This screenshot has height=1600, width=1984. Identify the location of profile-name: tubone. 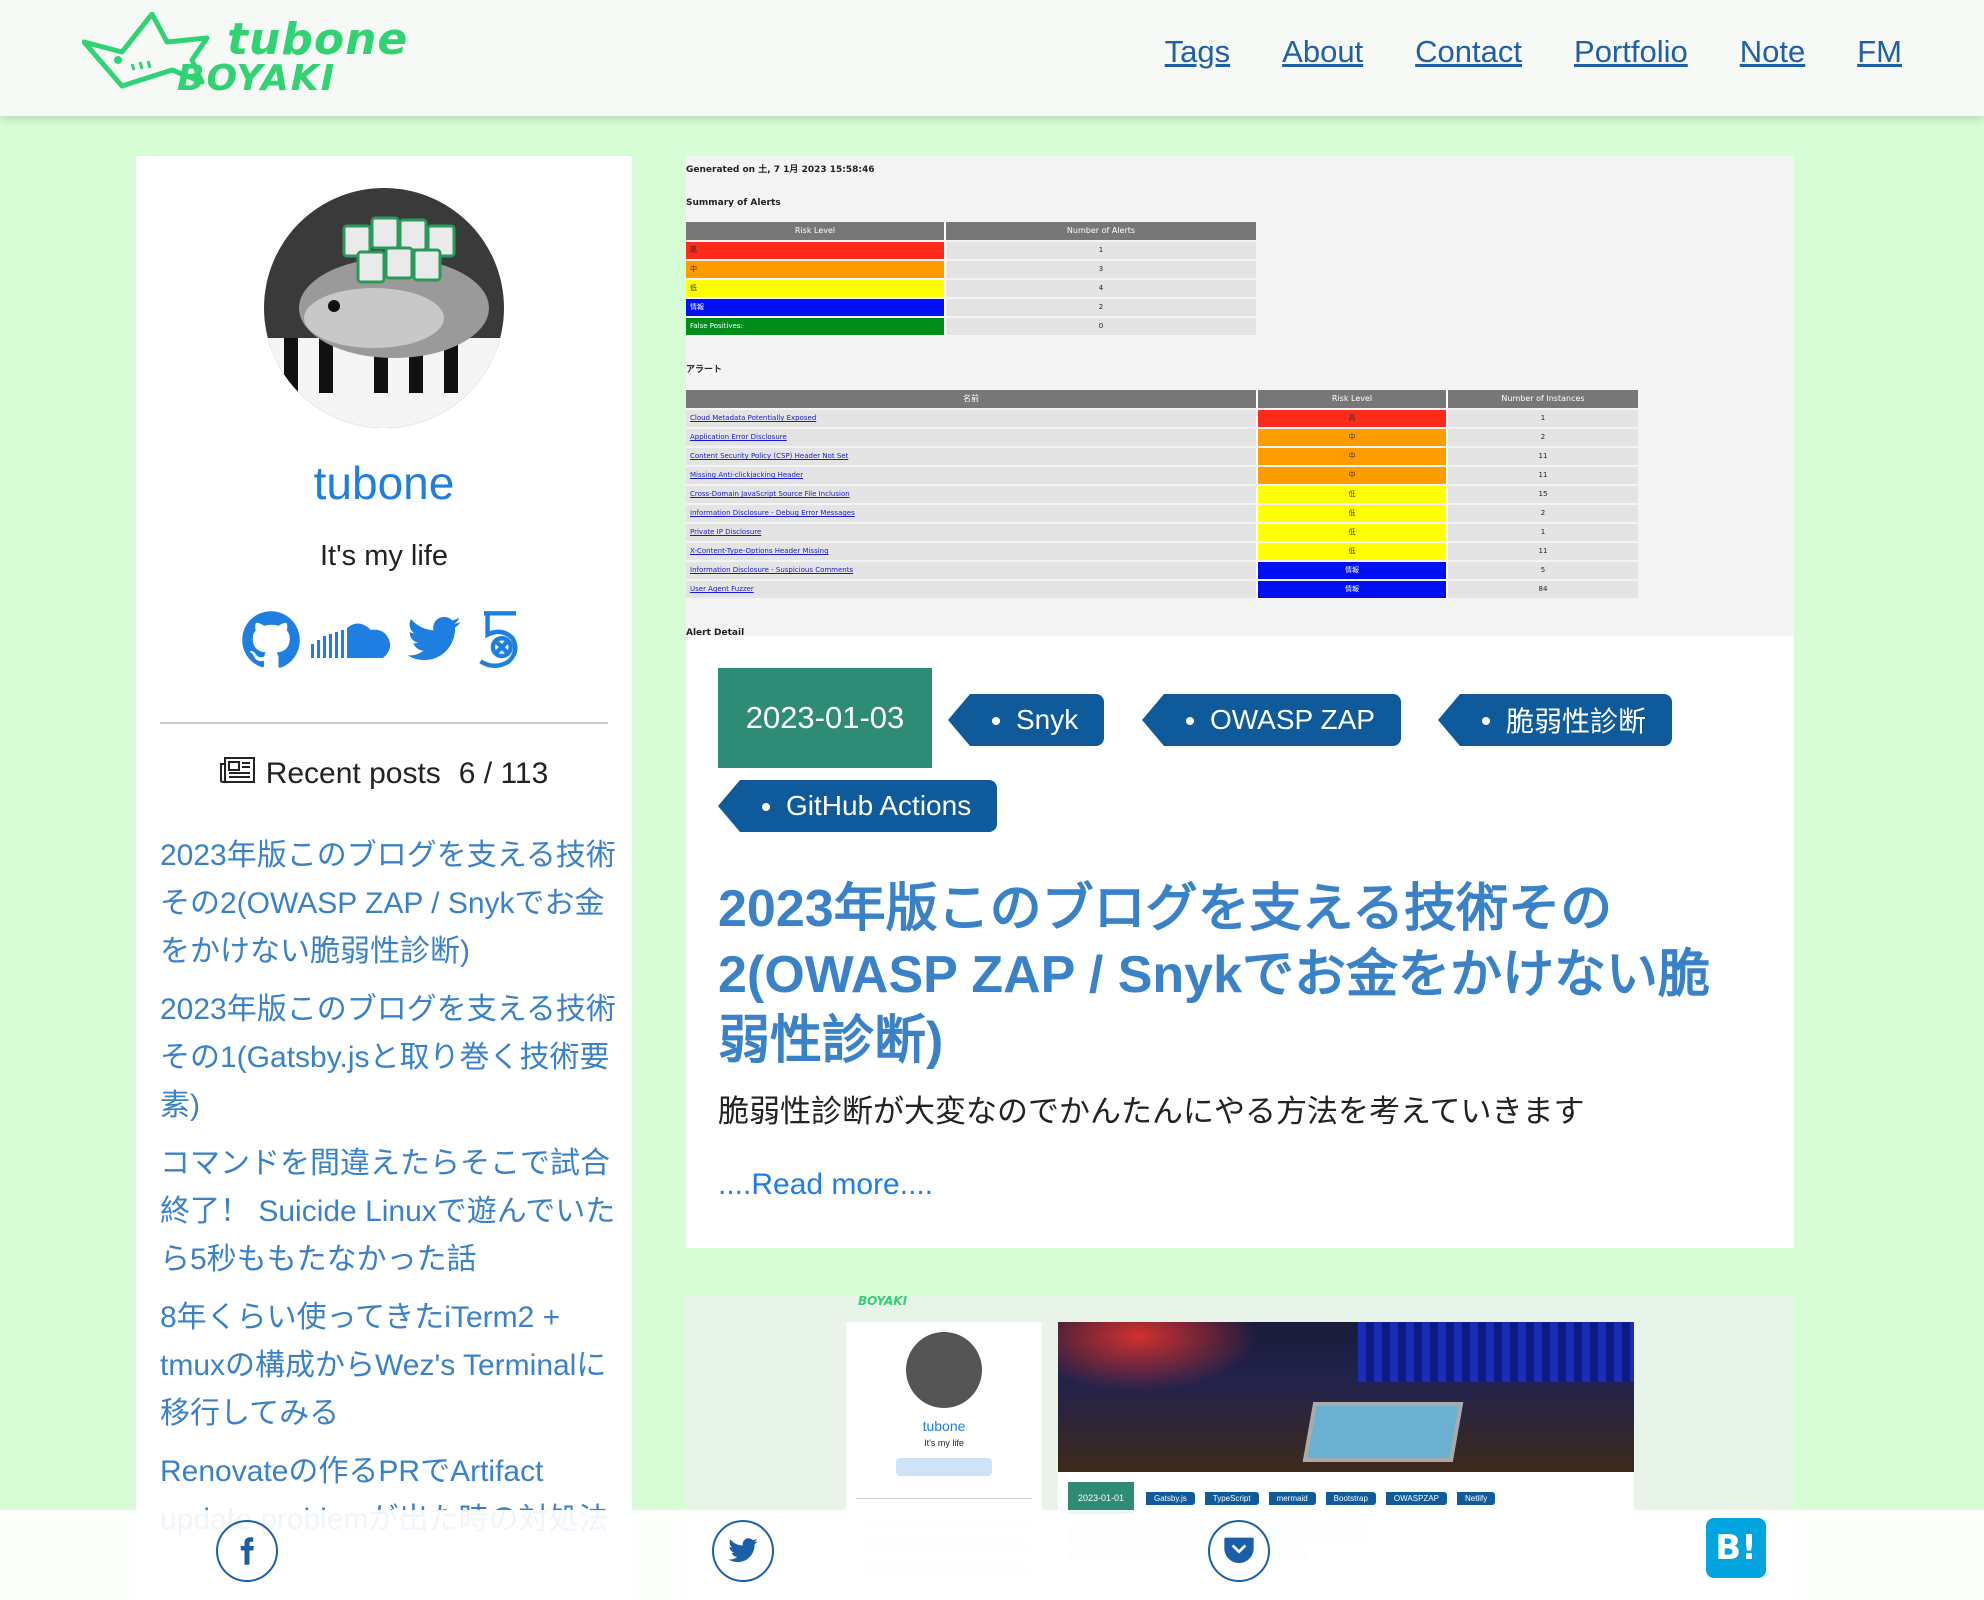
(384, 483).